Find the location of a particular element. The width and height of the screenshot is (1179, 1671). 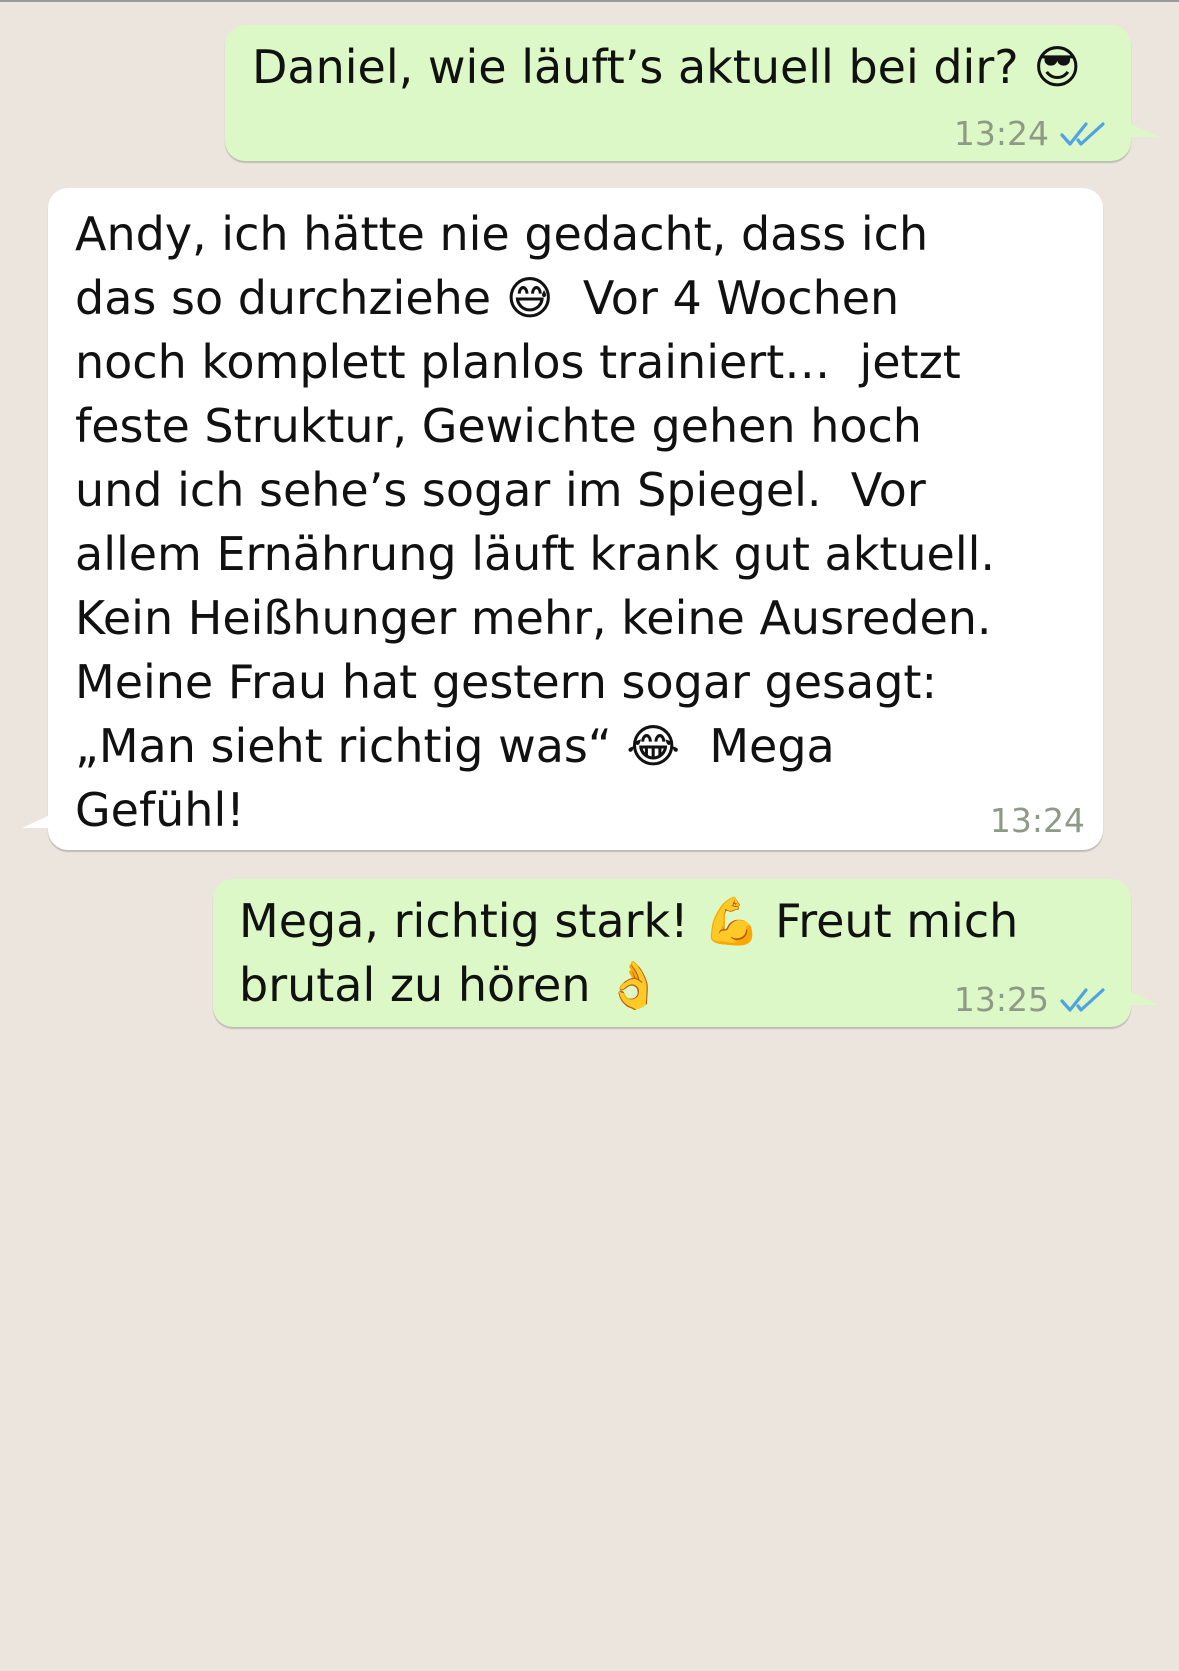

message-text-line: Kein Heißhunger mehr, keine Ausreden. is located at coordinates (533, 618).